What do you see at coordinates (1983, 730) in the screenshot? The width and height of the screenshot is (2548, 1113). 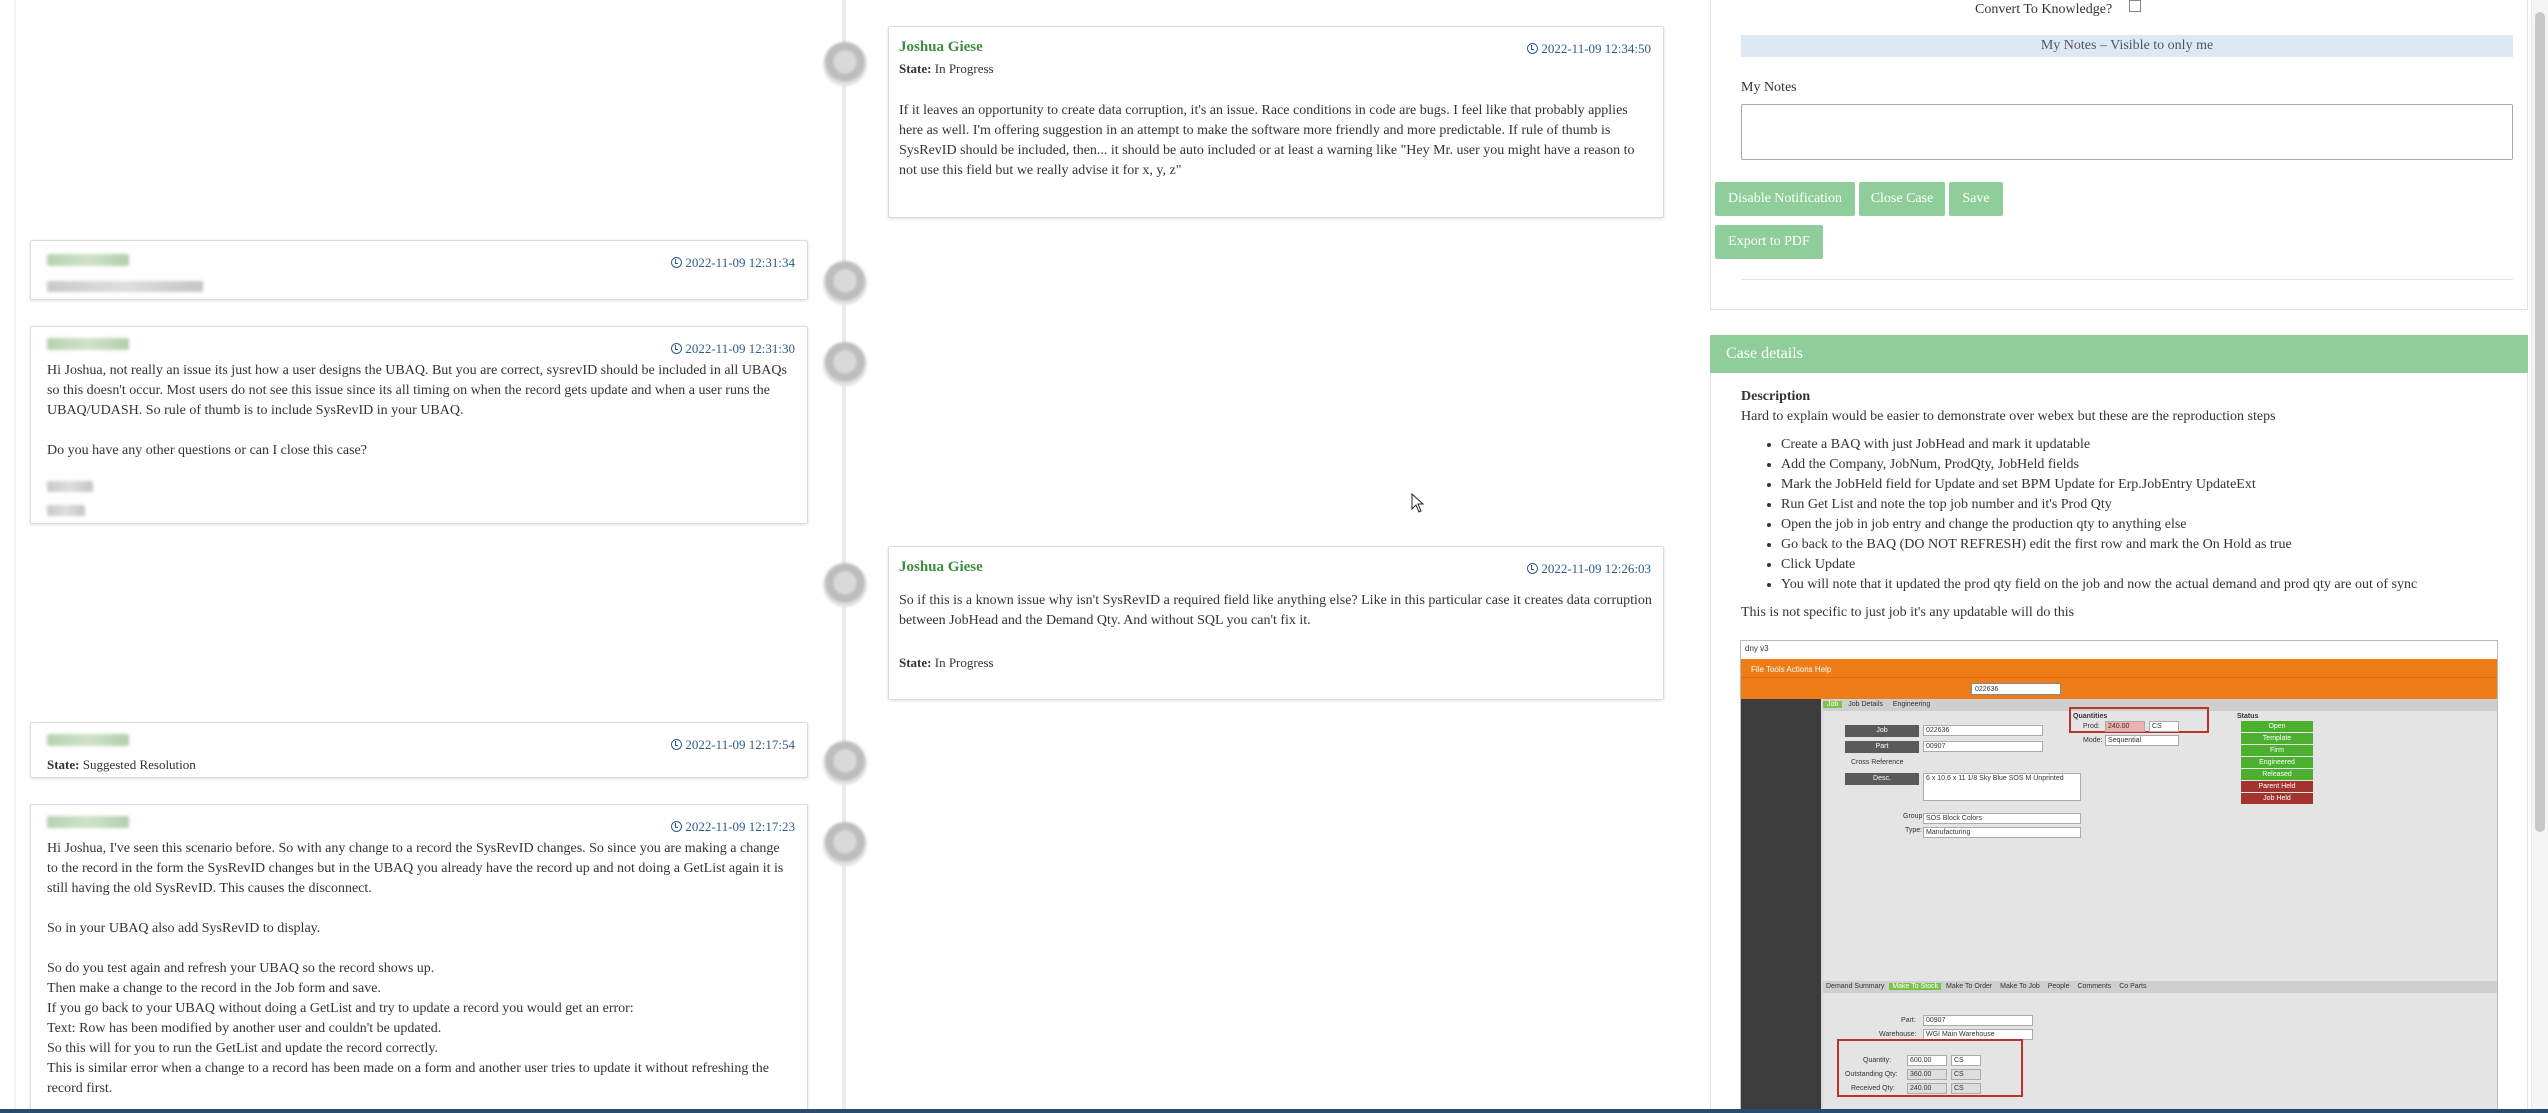 I see `screenshot-job-value: 022636` at bounding box center [1983, 730].